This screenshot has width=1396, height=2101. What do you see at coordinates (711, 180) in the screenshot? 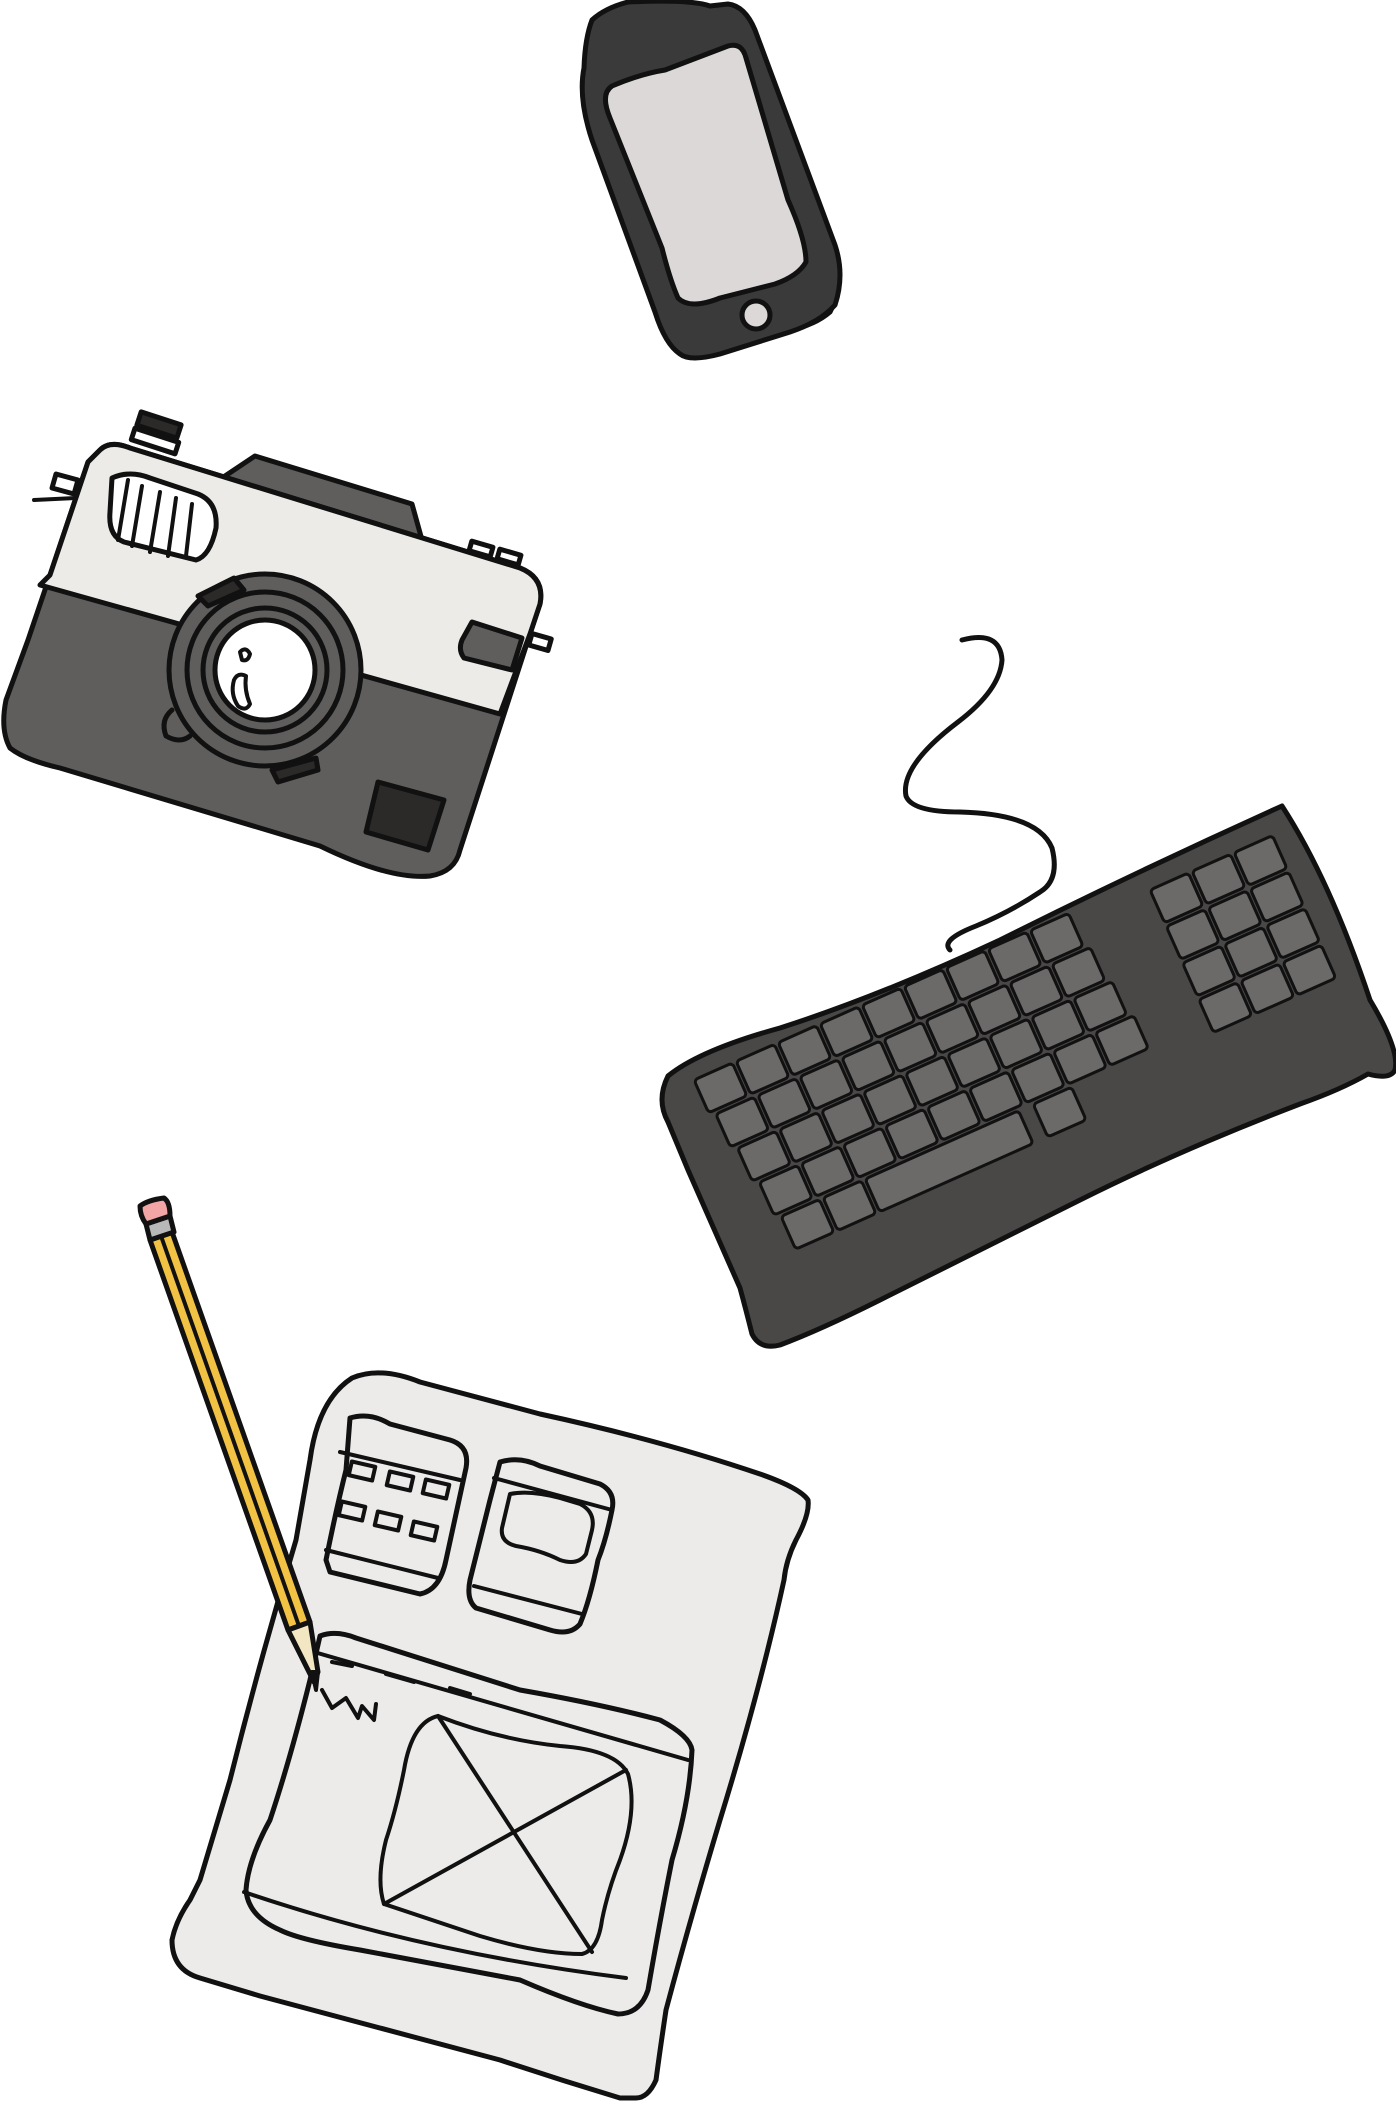
I see `smartphone-icon` at bounding box center [711, 180].